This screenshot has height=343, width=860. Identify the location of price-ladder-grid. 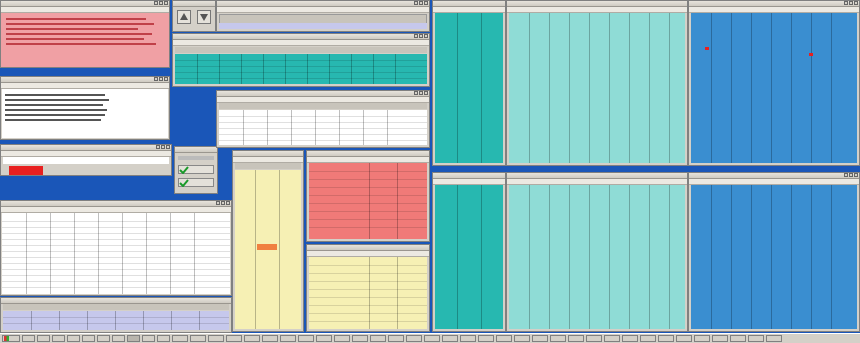
(268, 249).